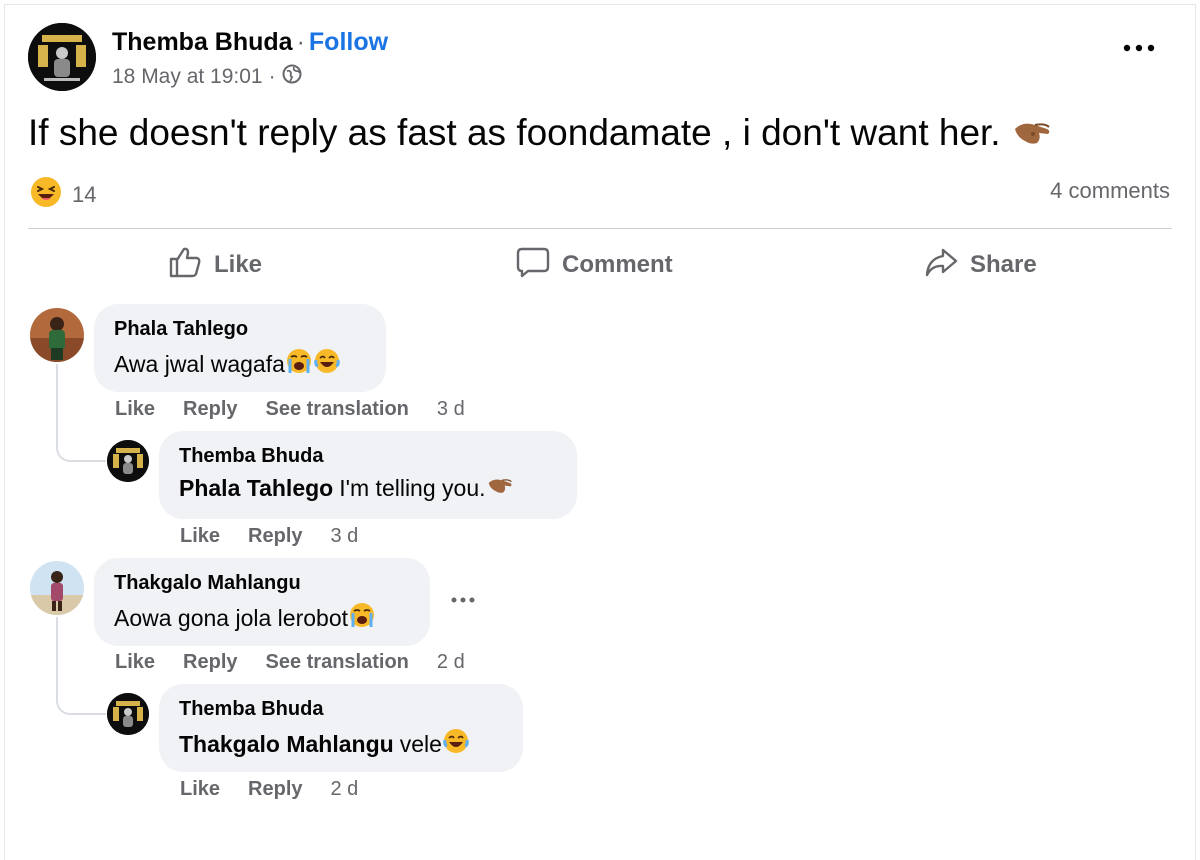 This screenshot has height=860, width=1200. What do you see at coordinates (262, 583) in the screenshot?
I see `comment-author: Thakgalo Mahlangu` at bounding box center [262, 583].